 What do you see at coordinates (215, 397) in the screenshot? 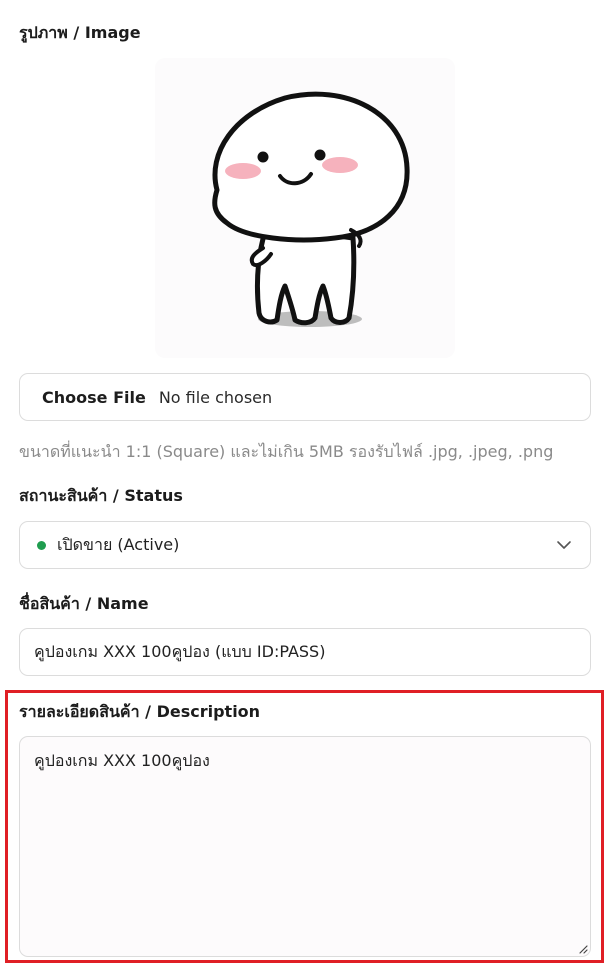
I see `file-status-text: No file chosen` at bounding box center [215, 397].